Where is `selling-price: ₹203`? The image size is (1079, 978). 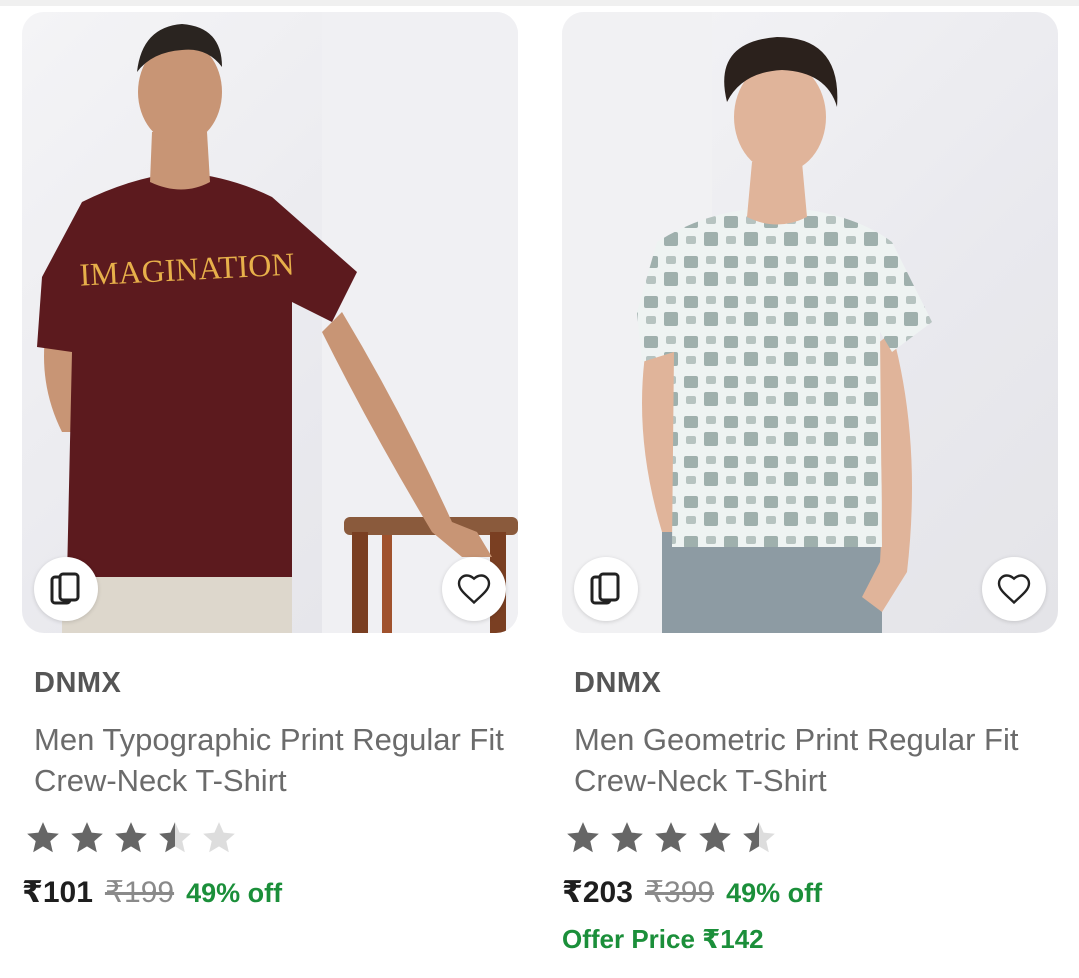
selling-price: ₹203 is located at coordinates (597, 892).